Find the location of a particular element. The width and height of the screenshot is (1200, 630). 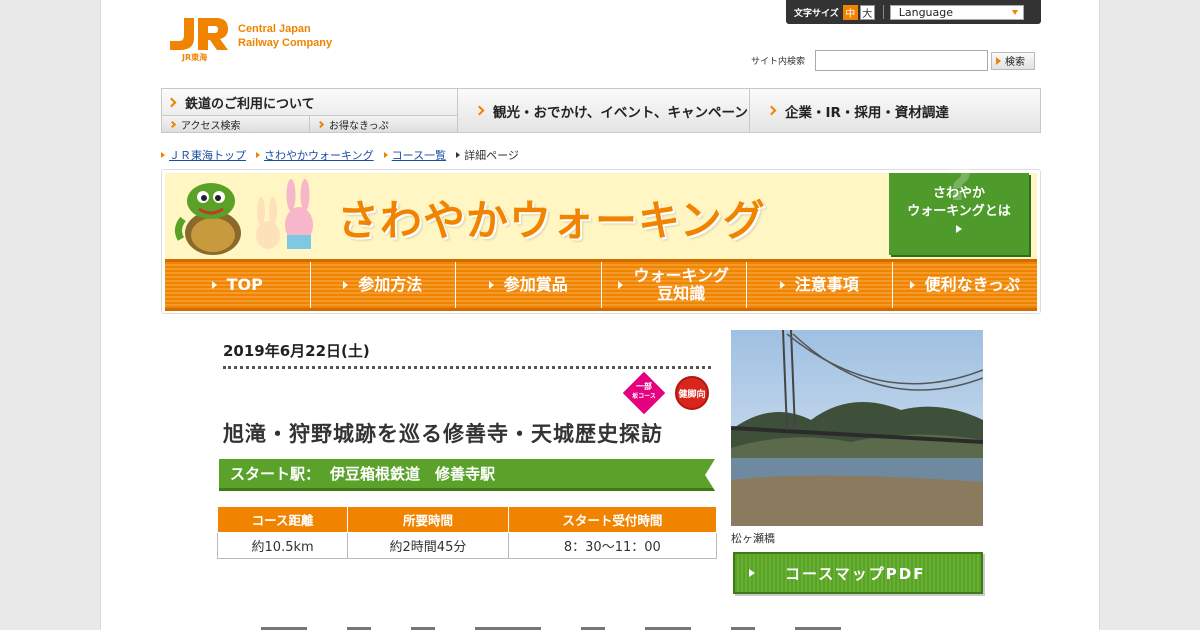

value-start-time: 8：30～11：00 is located at coordinates (612, 545).